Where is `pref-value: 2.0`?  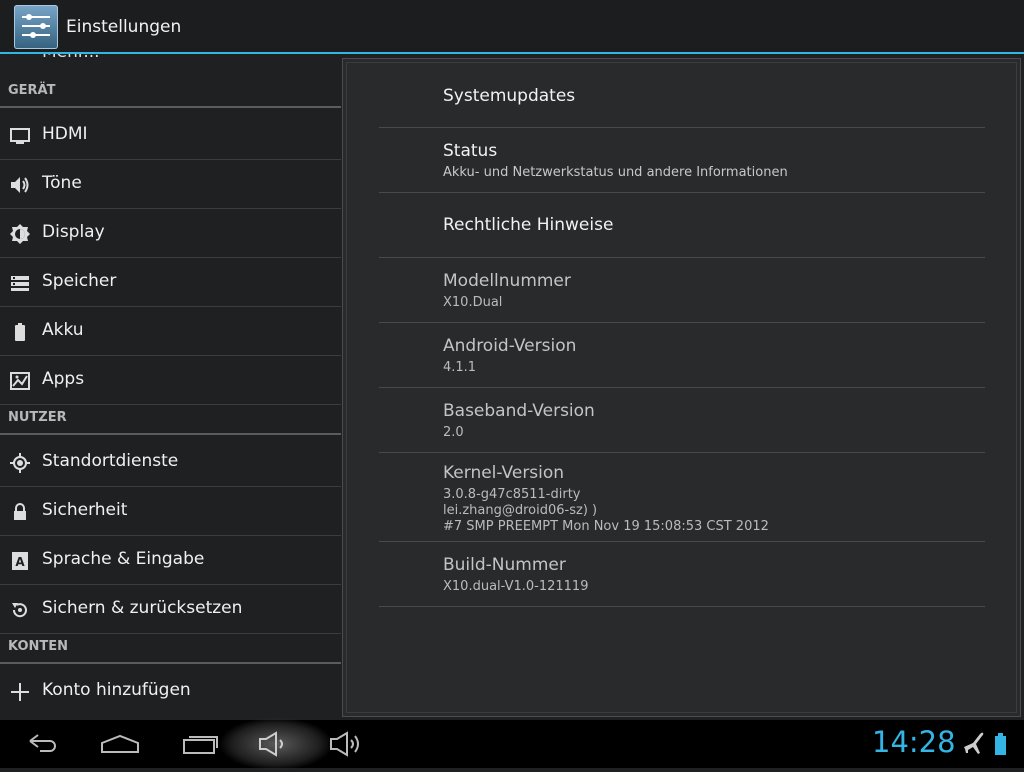 pref-value: 2.0 is located at coordinates (453, 432).